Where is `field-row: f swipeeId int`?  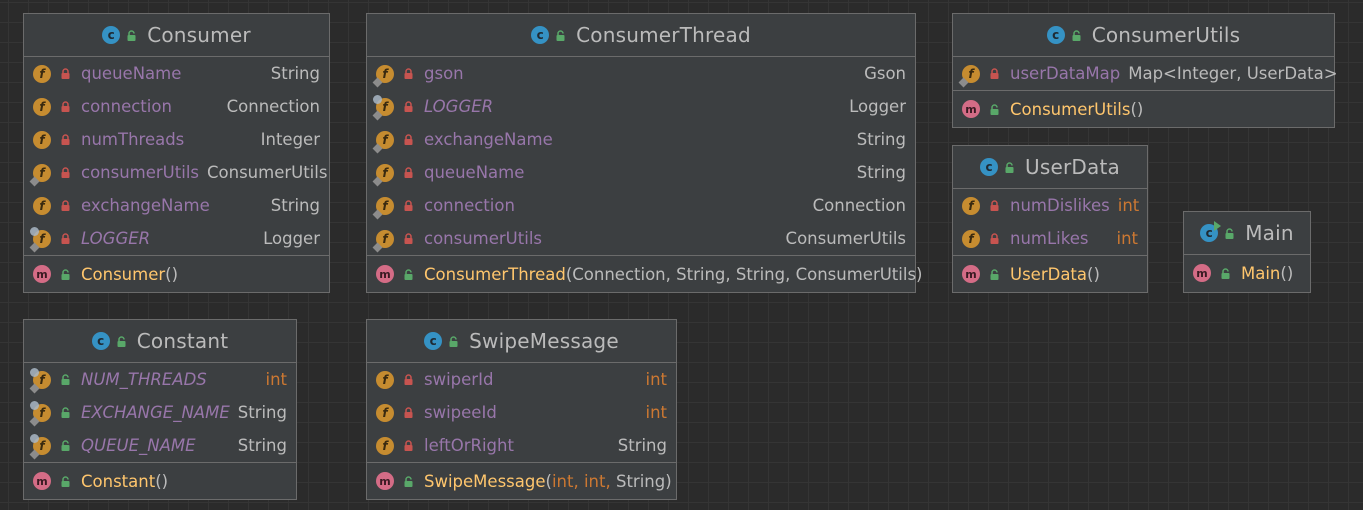 field-row: f swipeeId int is located at coordinates (521, 412).